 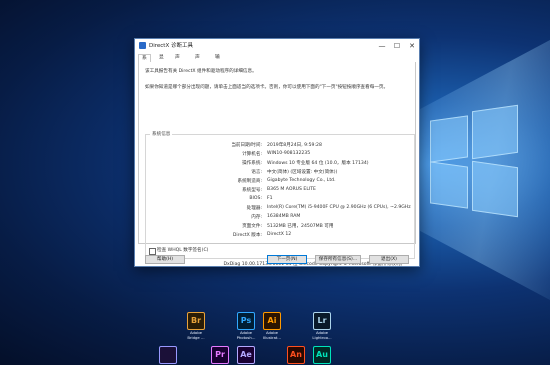 What do you see at coordinates (152, 251) in the screenshot?
I see `whql-checkbox` at bounding box center [152, 251].